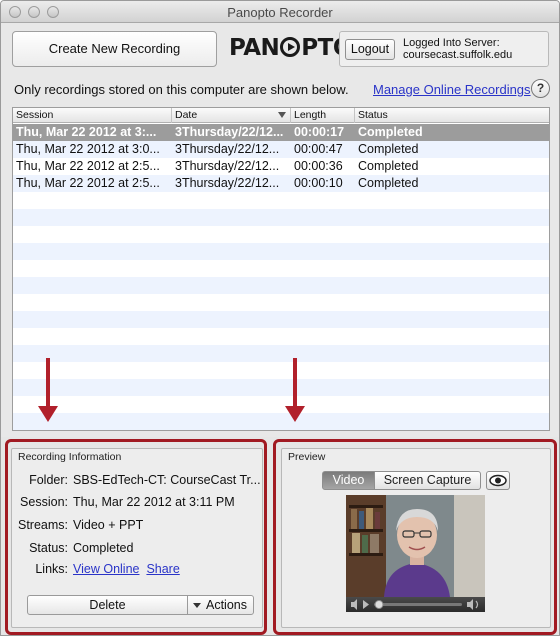 This screenshot has height=636, width=560. I want to click on annotation-arrow-left, so click(48, 383).